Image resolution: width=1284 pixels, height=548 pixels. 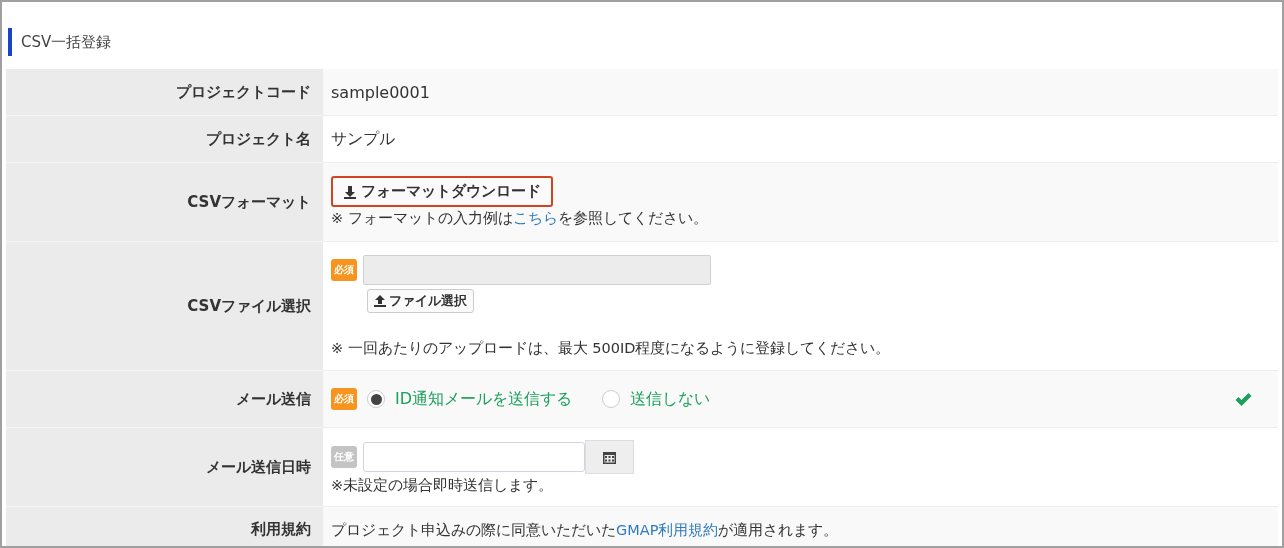 I want to click on radio-option: 送信しない, so click(x=656, y=399).